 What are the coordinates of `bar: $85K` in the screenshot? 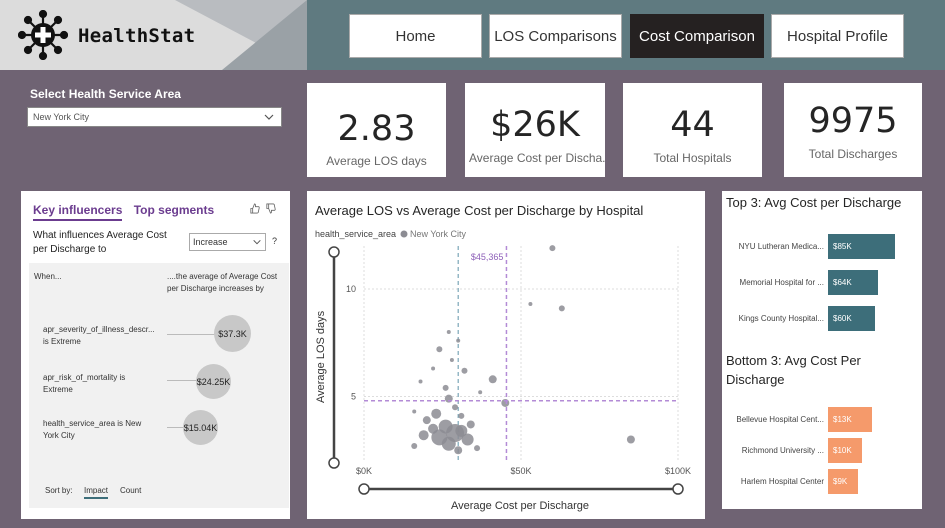 It's located at (861, 246).